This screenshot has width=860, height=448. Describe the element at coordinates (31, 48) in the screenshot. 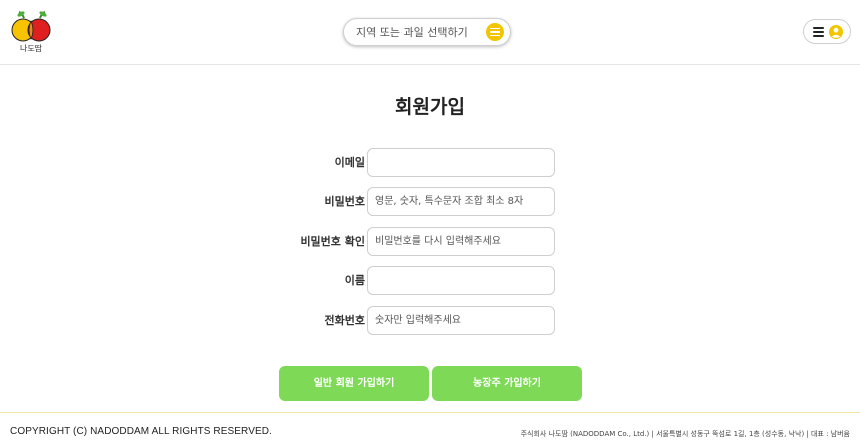

I see `logo-text: 나도땀` at that location.